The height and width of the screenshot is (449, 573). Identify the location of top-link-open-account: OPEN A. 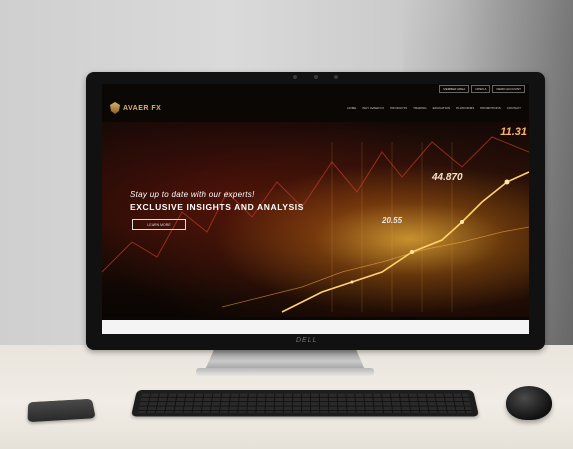
(481, 89).